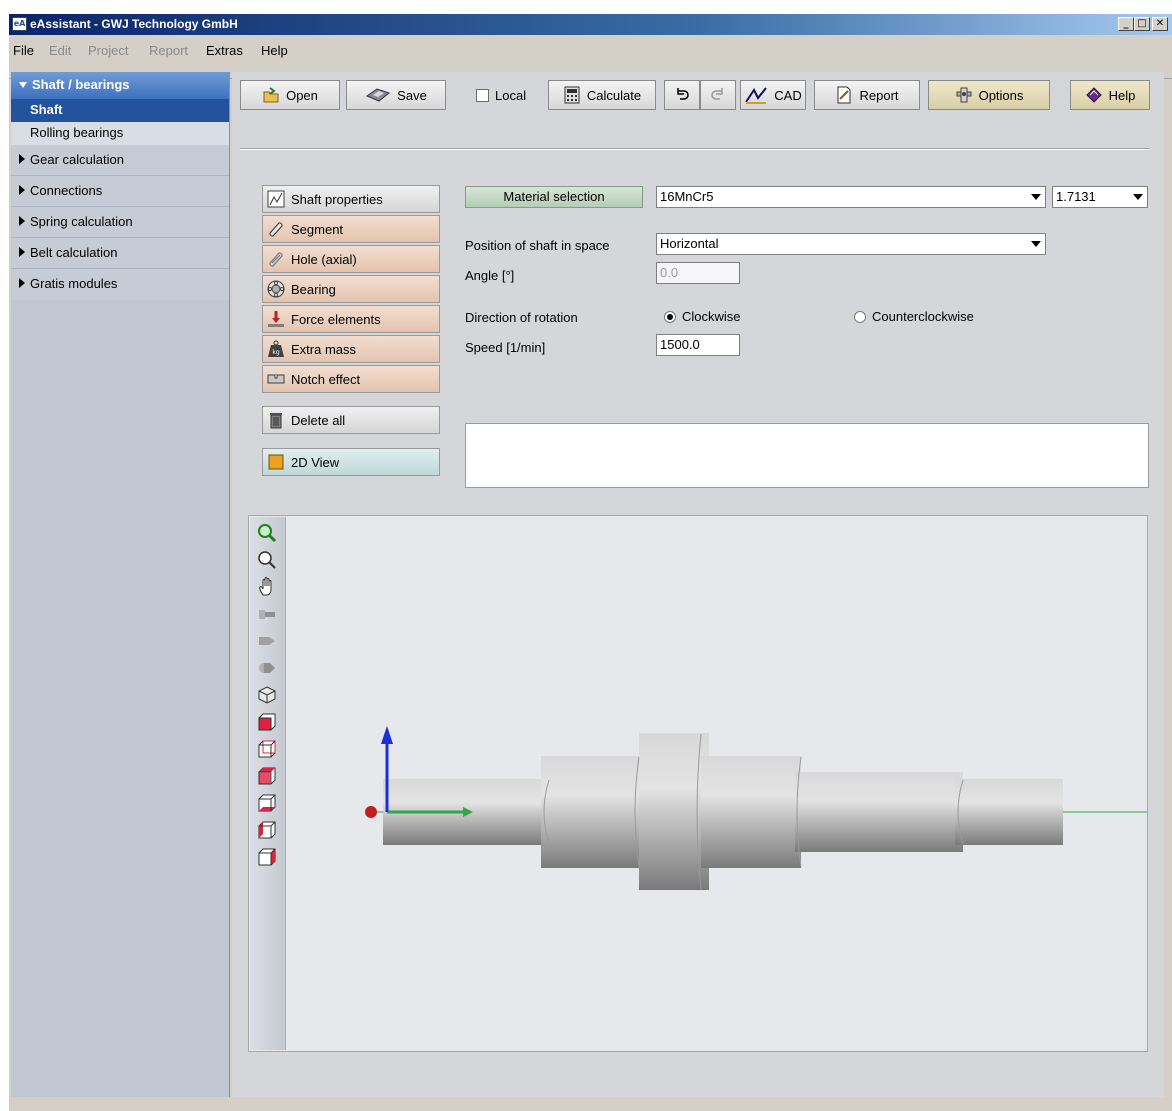 This screenshot has height=1111, width=1172. I want to click on menu-extras: Extras, so click(224, 50).